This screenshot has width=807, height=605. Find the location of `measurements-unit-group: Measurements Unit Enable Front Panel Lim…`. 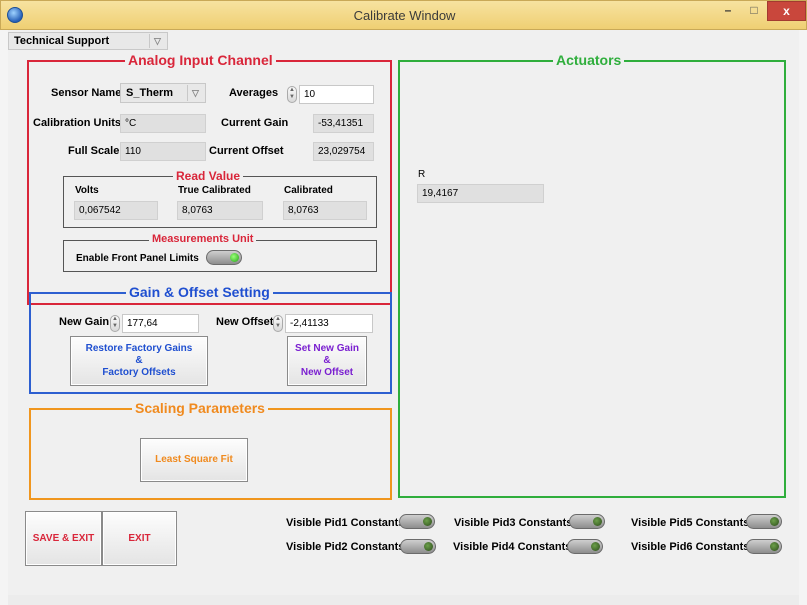

measurements-unit-group: Measurements Unit Enable Front Panel Lim… is located at coordinates (220, 252).